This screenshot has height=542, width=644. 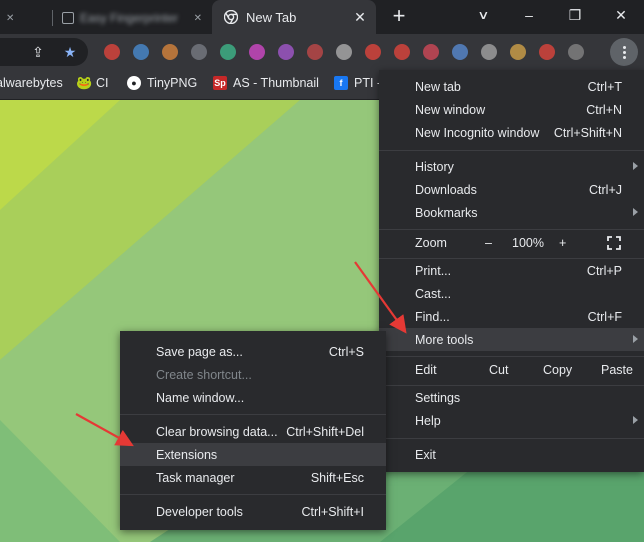 I want to click on menu-item-more-tools: More tools, so click(x=511, y=339).